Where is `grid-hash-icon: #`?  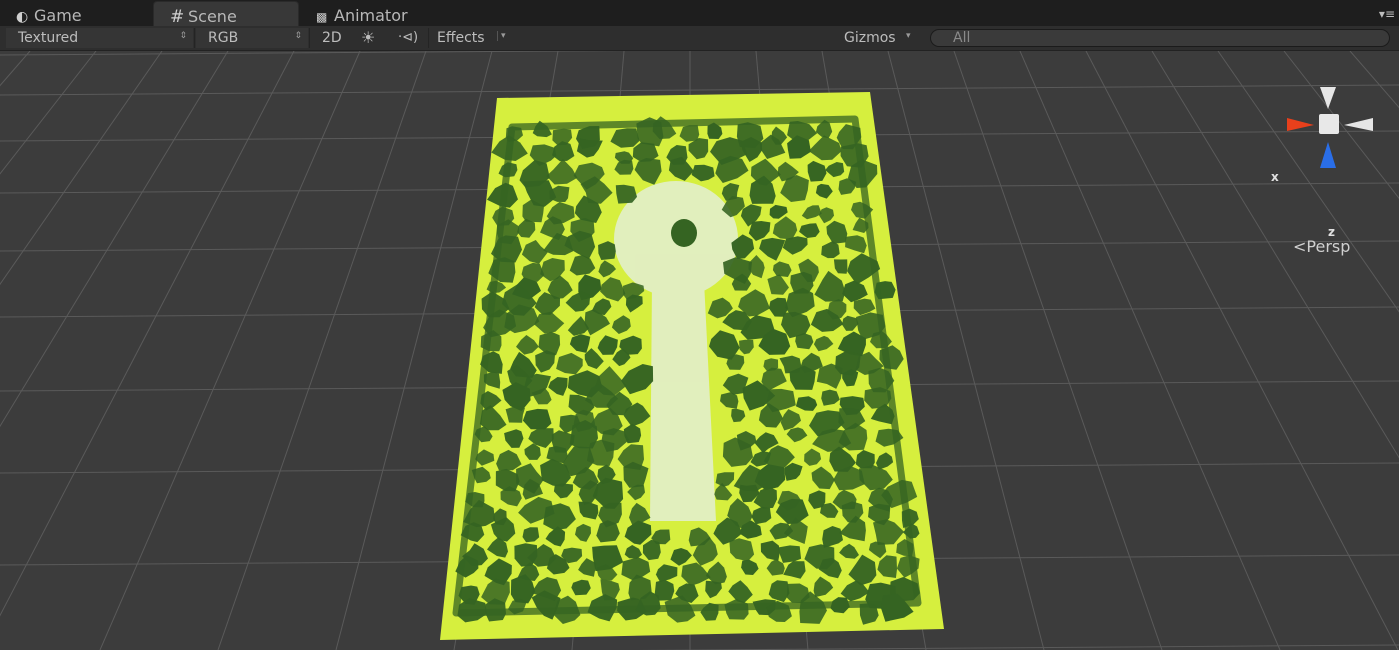
grid-hash-icon: # is located at coordinates (177, 17).